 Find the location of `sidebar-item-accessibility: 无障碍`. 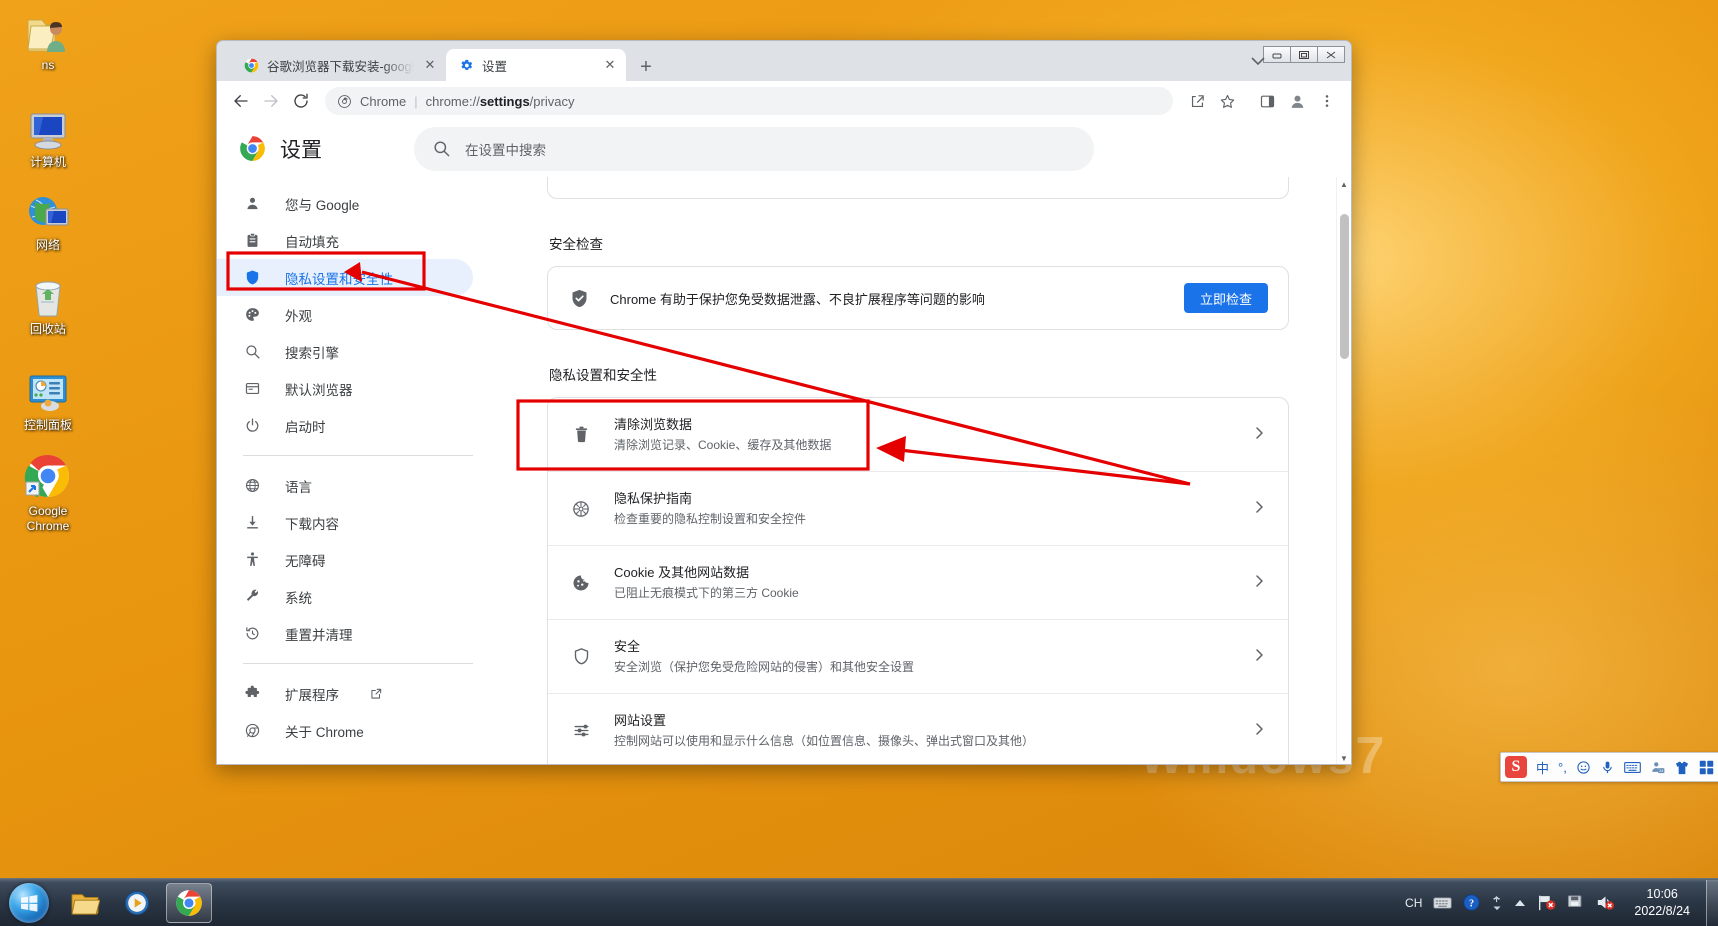

sidebar-item-accessibility: 无障碍 is located at coordinates (345, 559).